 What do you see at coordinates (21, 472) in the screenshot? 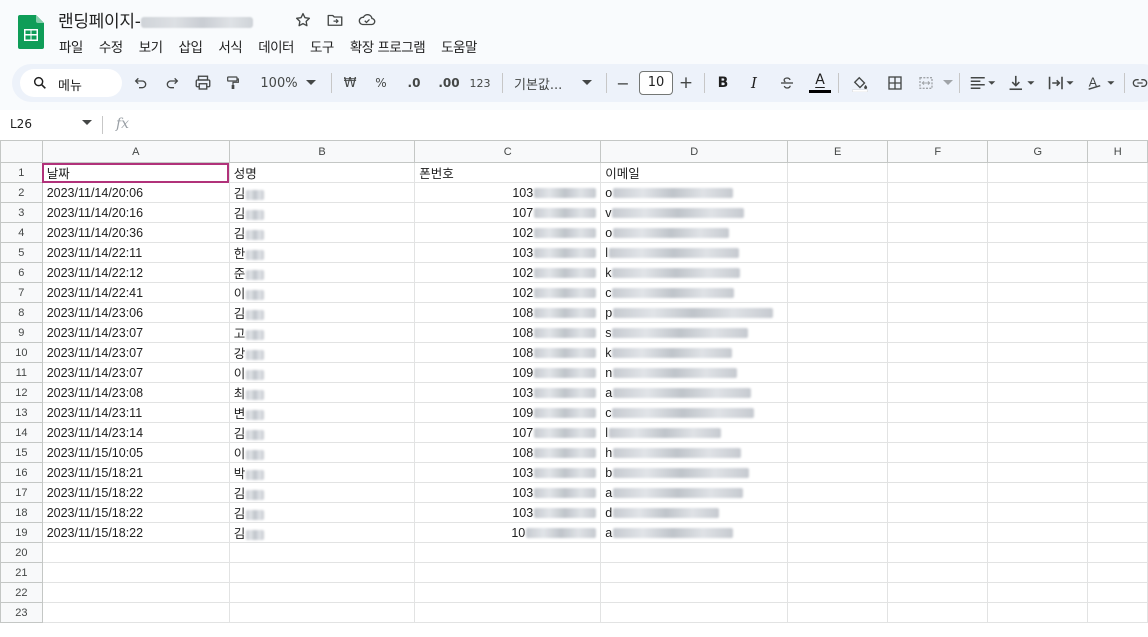
I see `row-header: 16` at bounding box center [21, 472].